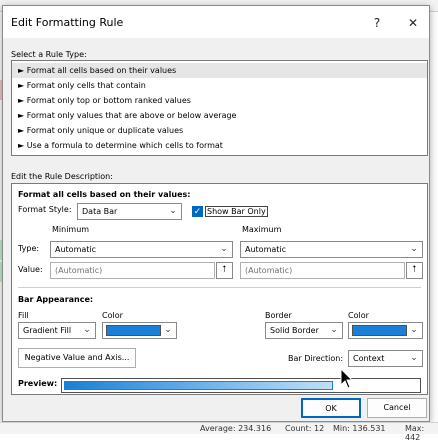  Describe the element at coordinates (100, 211) in the screenshot. I see `format-style-value: Data Bar` at that location.